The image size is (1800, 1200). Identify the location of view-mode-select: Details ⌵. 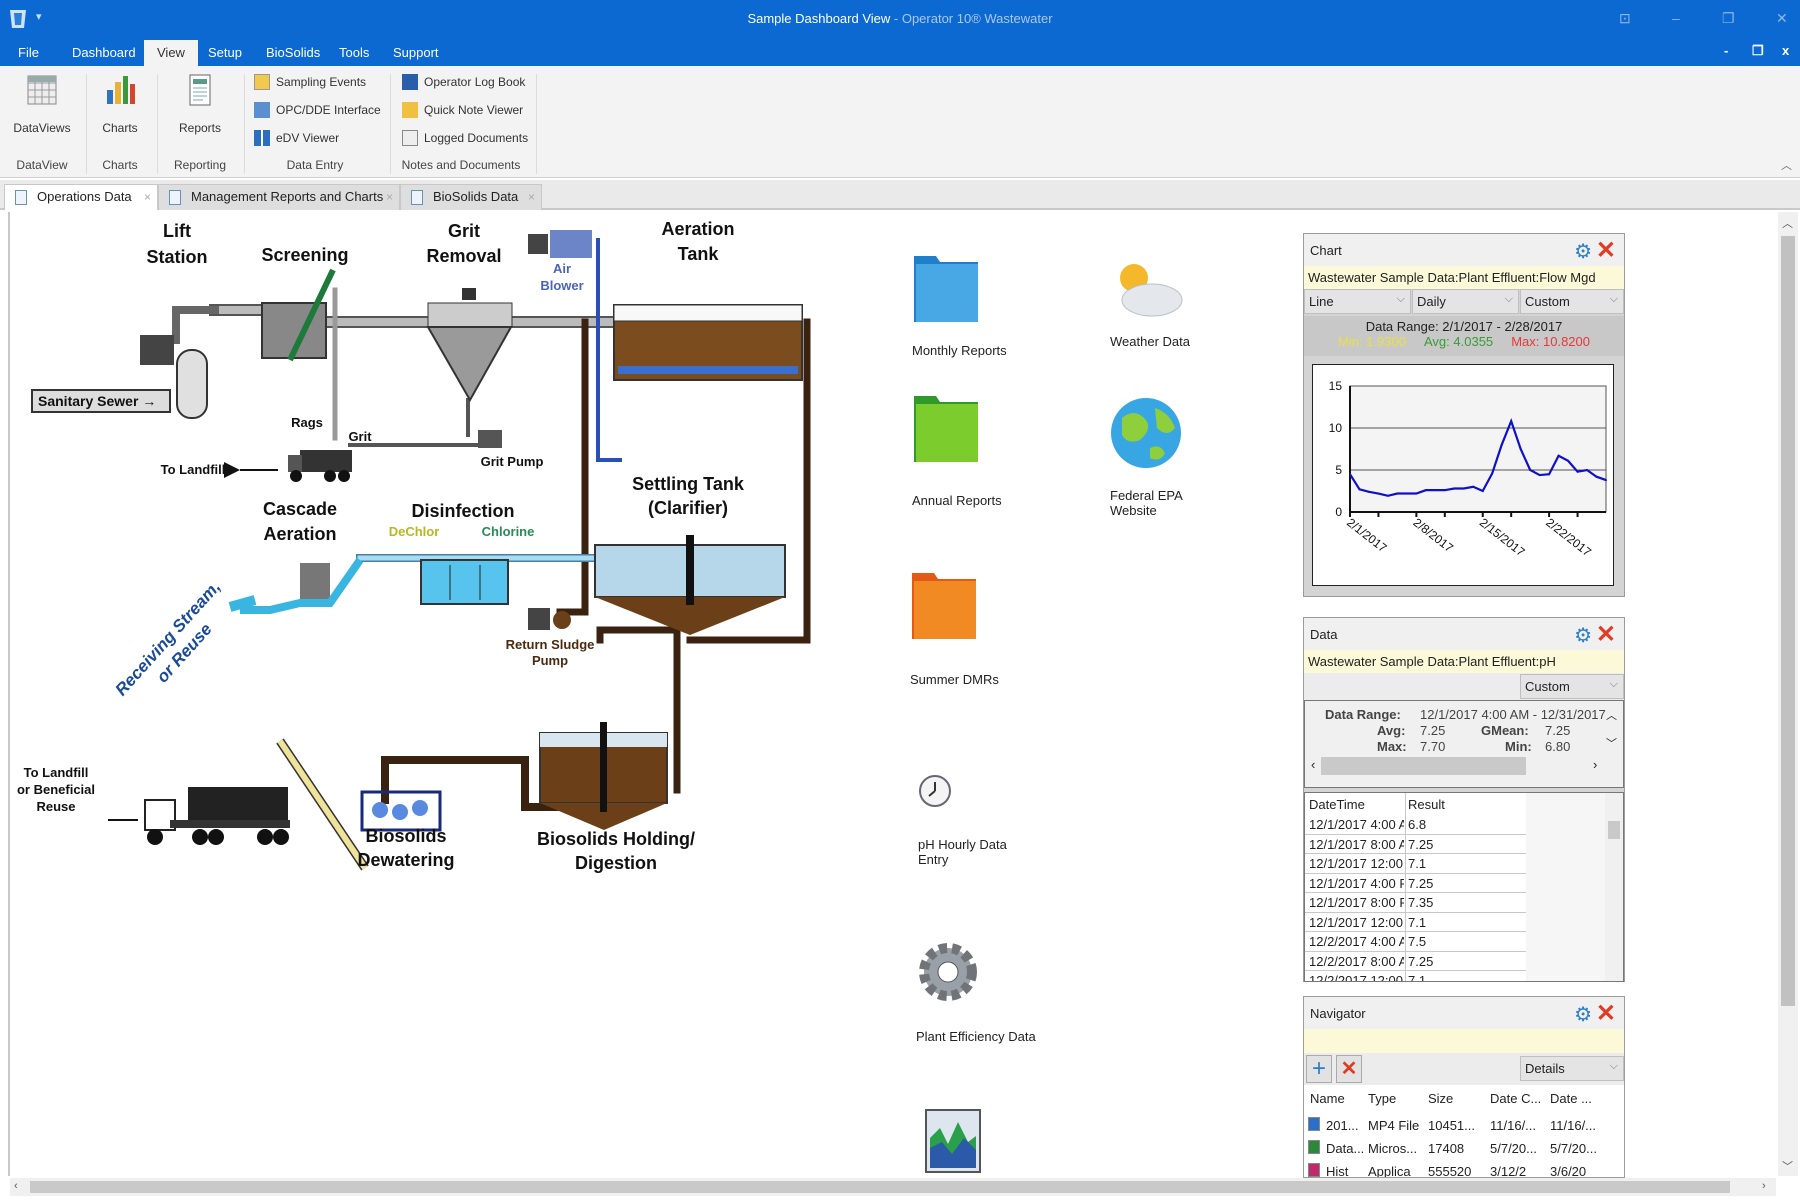
(1572, 1068).